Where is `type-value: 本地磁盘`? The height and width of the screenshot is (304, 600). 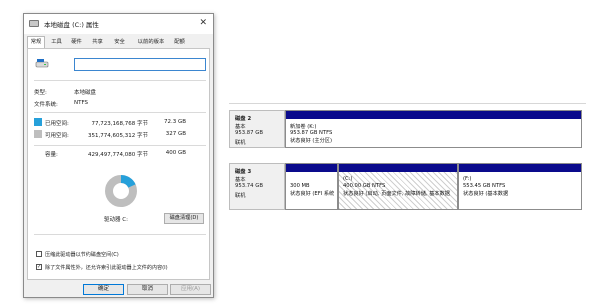
type-value: 本地磁盘 is located at coordinates (85, 93).